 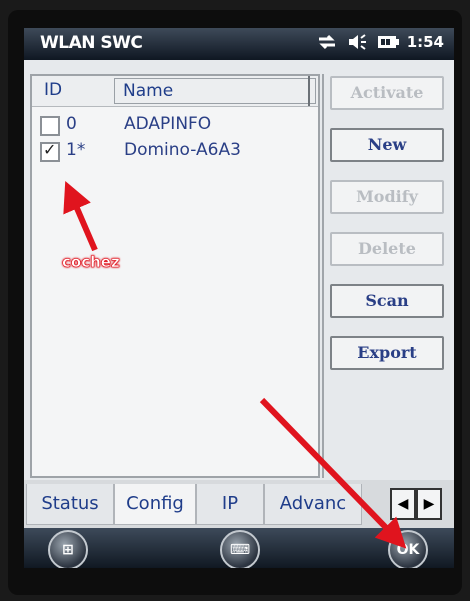 I want to click on activate-button: Activate, so click(x=387, y=93).